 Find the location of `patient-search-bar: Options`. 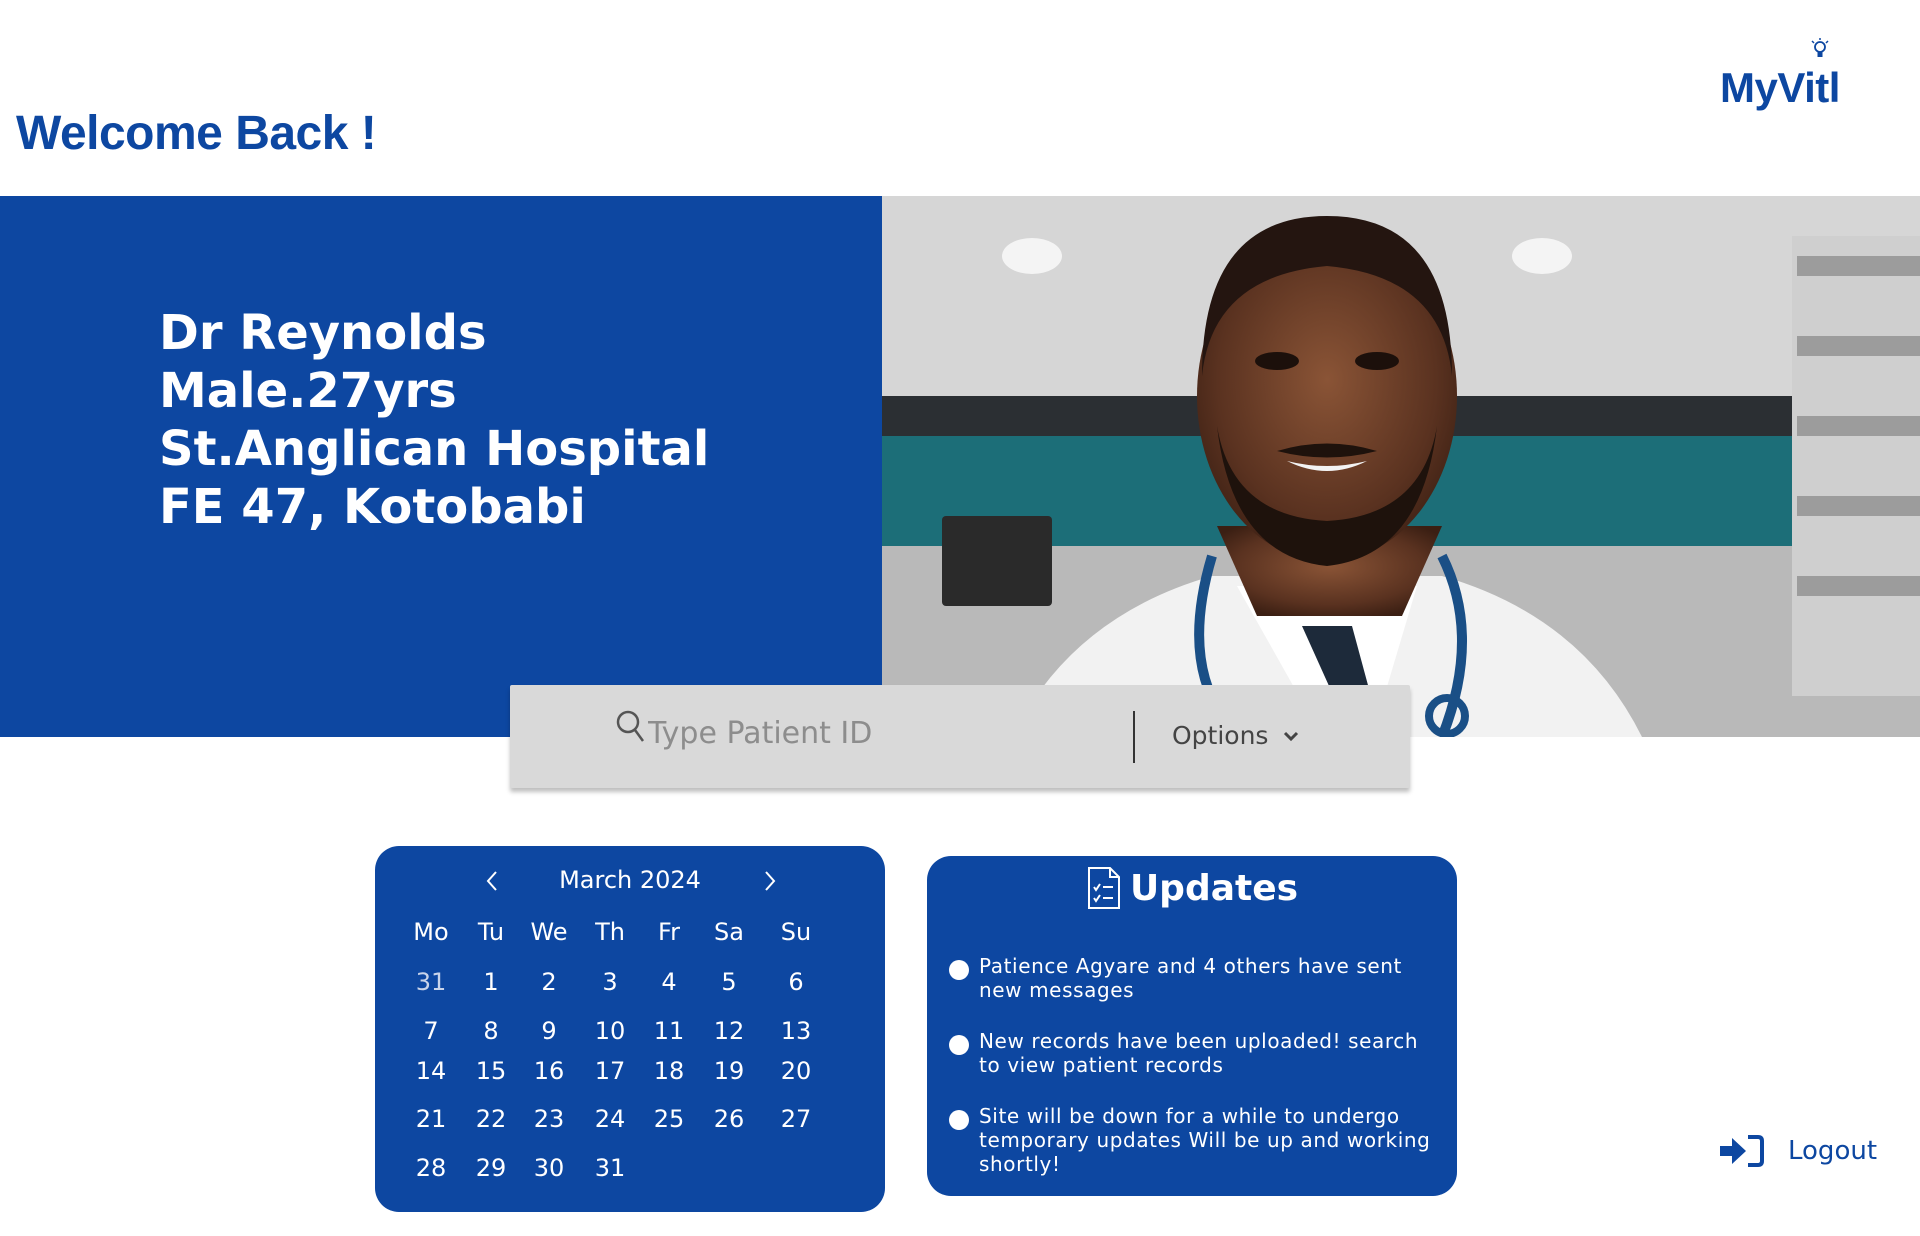

patient-search-bar: Options is located at coordinates (960, 736).